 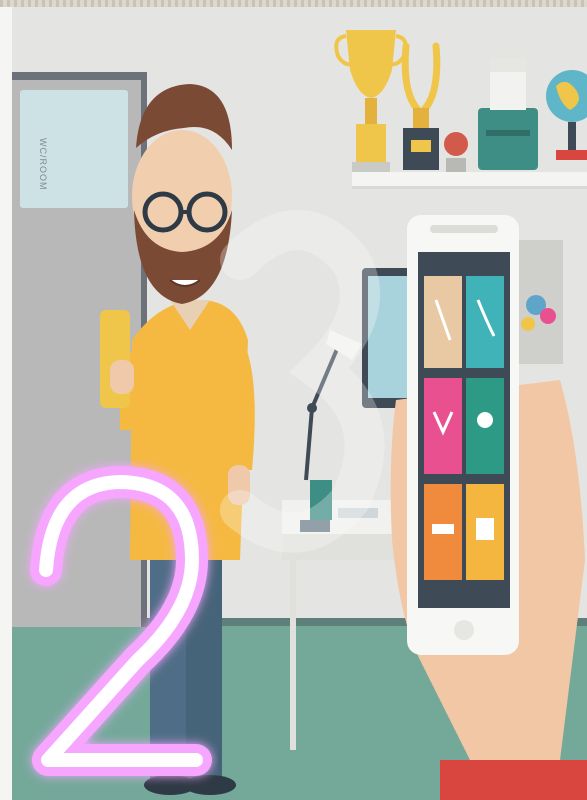 What do you see at coordinates (115, 618) in the screenshot?
I see `neon-number-two: 2` at bounding box center [115, 618].